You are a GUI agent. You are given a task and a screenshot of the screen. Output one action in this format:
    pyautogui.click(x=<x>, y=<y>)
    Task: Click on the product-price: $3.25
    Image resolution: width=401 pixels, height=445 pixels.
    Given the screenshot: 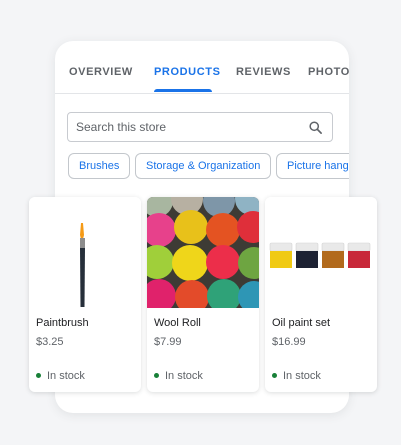 What is the action you would take?
    pyautogui.click(x=50, y=342)
    